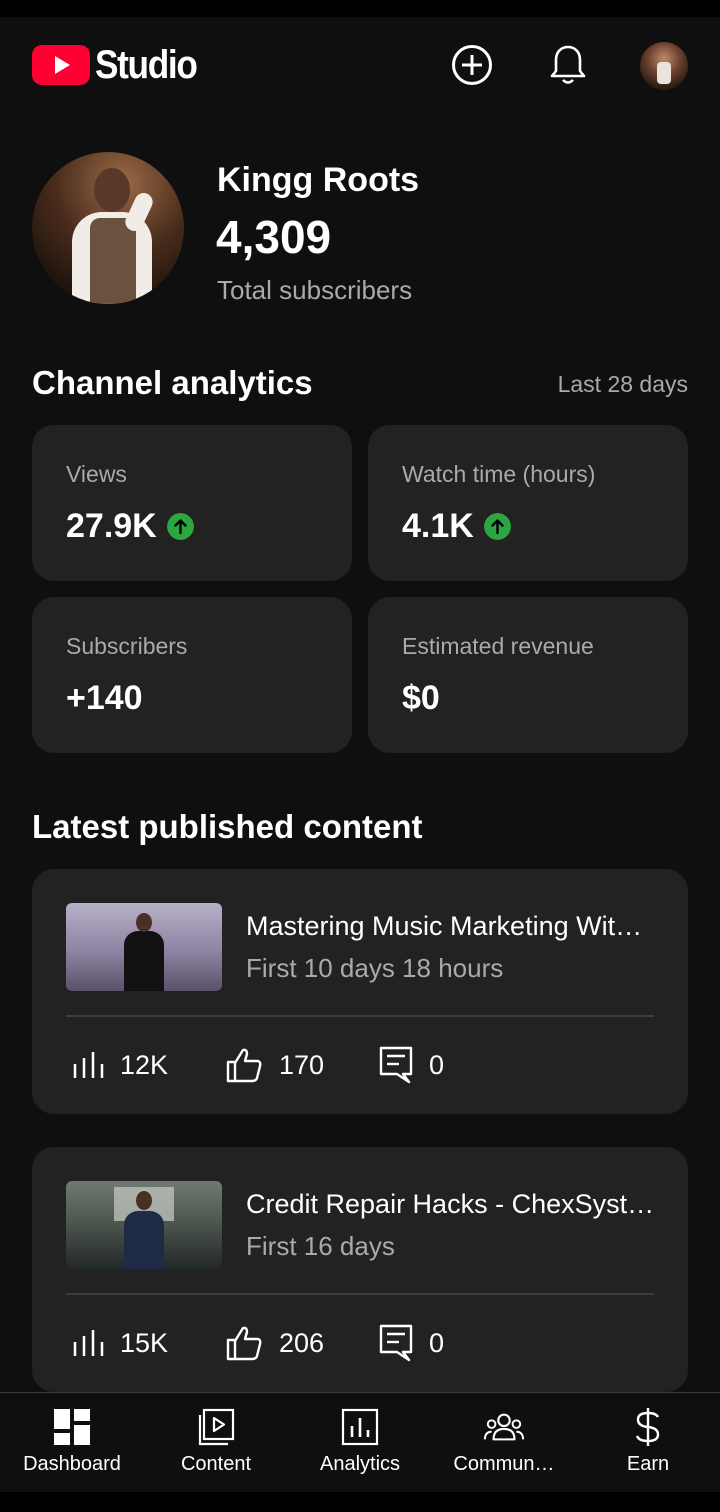  I want to click on nav-dashboard: Dashboard, so click(72, 1443).